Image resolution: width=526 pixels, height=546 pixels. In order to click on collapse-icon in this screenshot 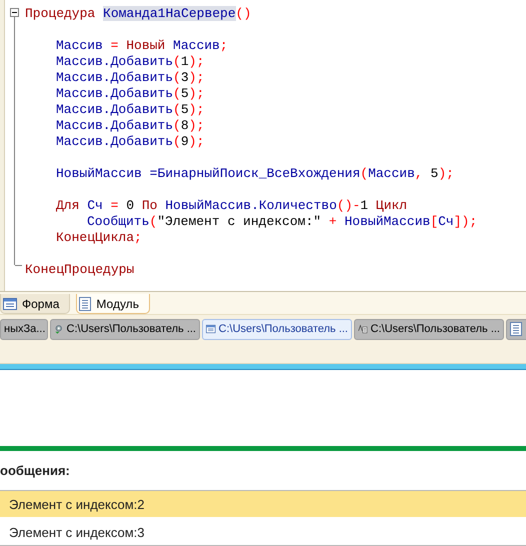, I will do `click(14, 12)`.